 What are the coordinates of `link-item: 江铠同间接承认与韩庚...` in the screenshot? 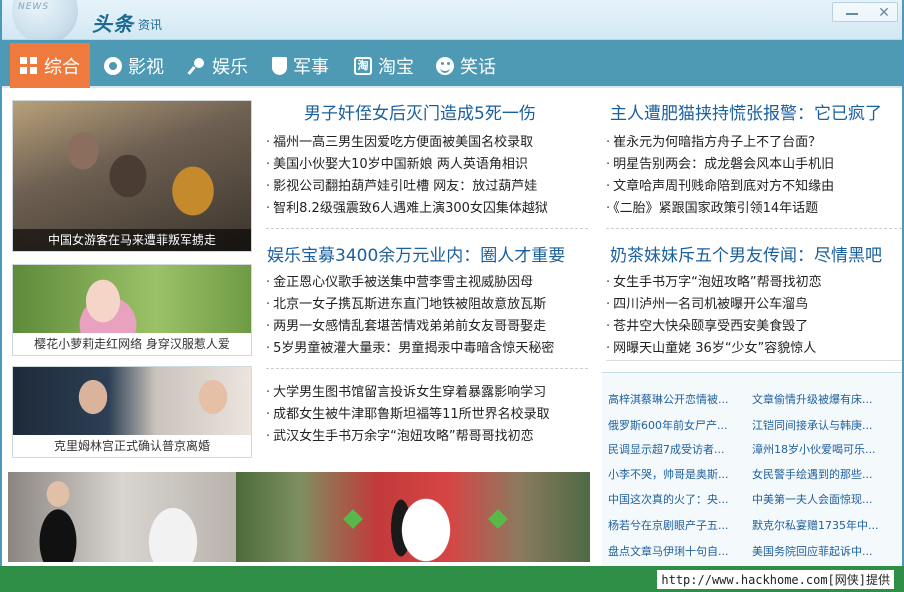 It's located at (812, 425).